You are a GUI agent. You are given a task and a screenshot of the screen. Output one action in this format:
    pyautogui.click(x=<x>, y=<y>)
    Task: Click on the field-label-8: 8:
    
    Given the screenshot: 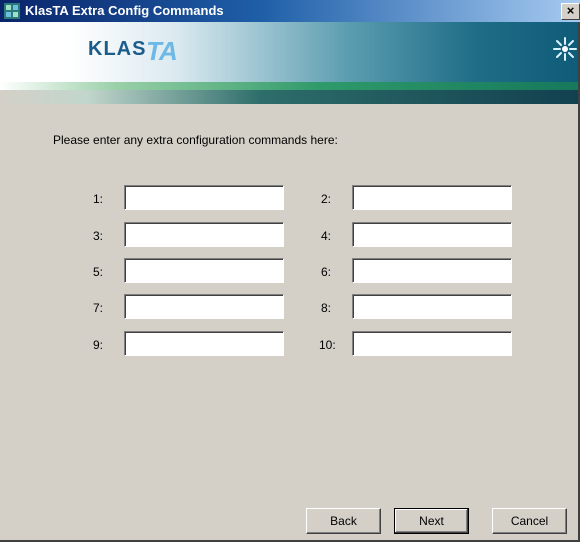 What is the action you would take?
    pyautogui.click(x=326, y=308)
    